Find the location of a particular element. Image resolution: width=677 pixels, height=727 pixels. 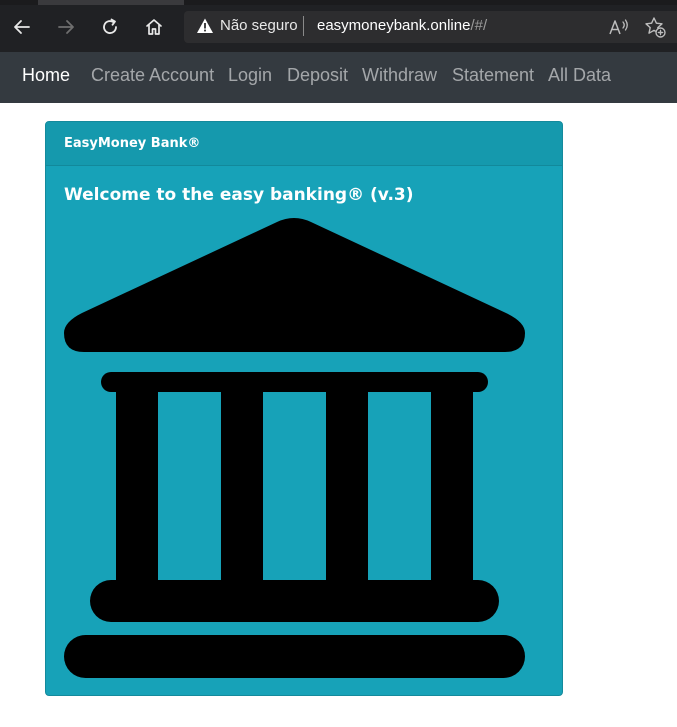

nav-all-data: All Data is located at coordinates (579, 75).